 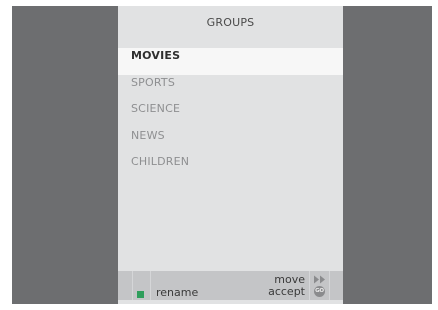 I want to click on group-item-science: SCIENCE, so click(x=230, y=114).